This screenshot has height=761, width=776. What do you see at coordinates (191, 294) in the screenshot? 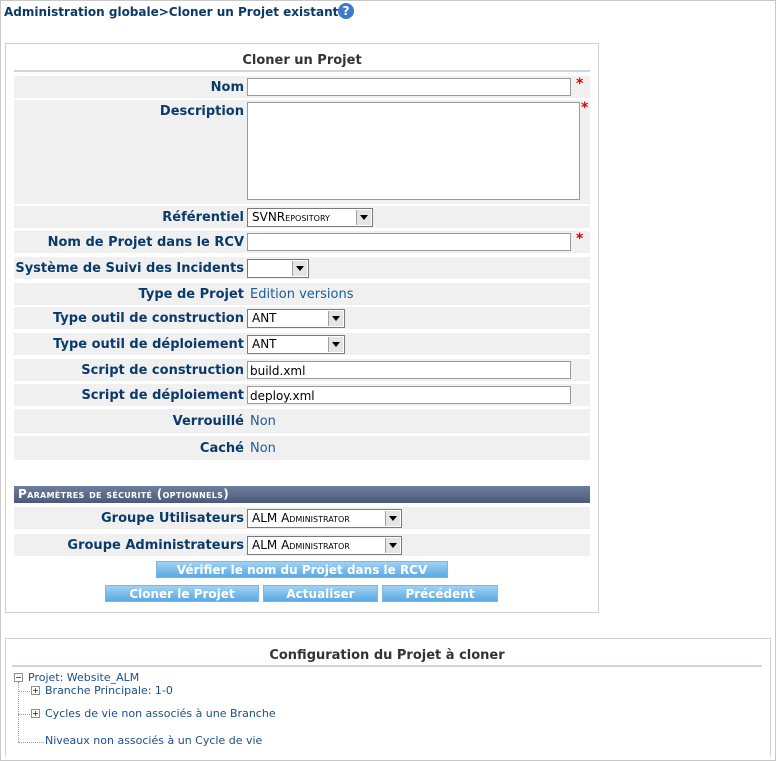
I see `type-projet-label: Type de Projet` at bounding box center [191, 294].